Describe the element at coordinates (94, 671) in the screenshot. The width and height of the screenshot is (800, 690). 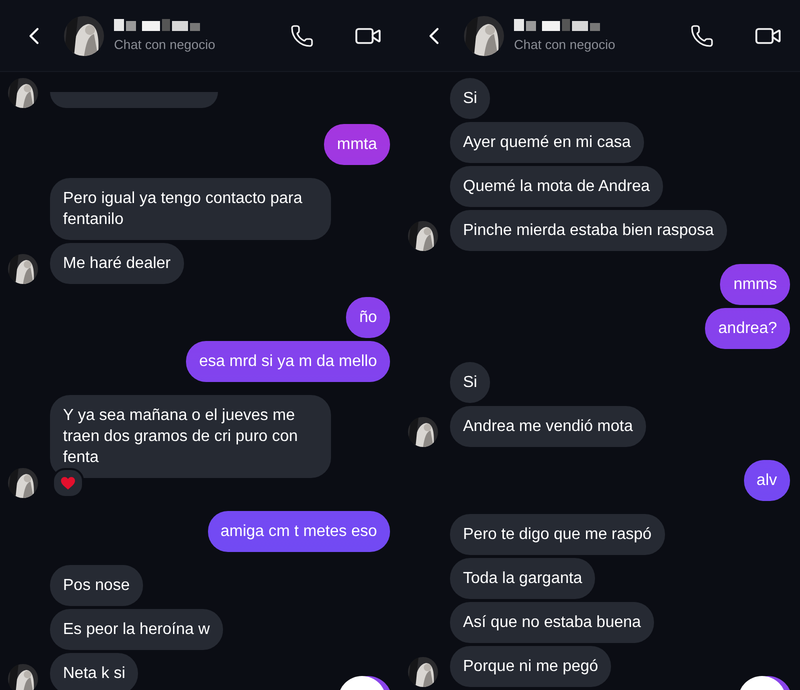
I see `received-message: Neta k si` at that location.